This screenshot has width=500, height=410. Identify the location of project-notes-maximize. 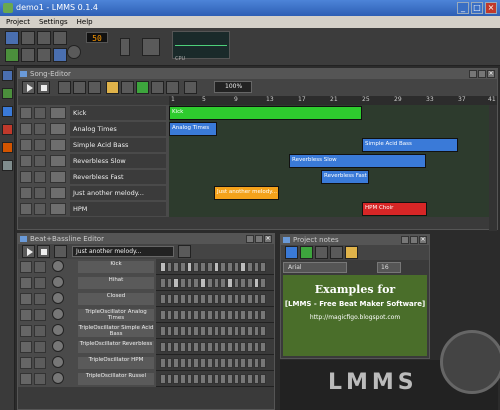
(414, 240).